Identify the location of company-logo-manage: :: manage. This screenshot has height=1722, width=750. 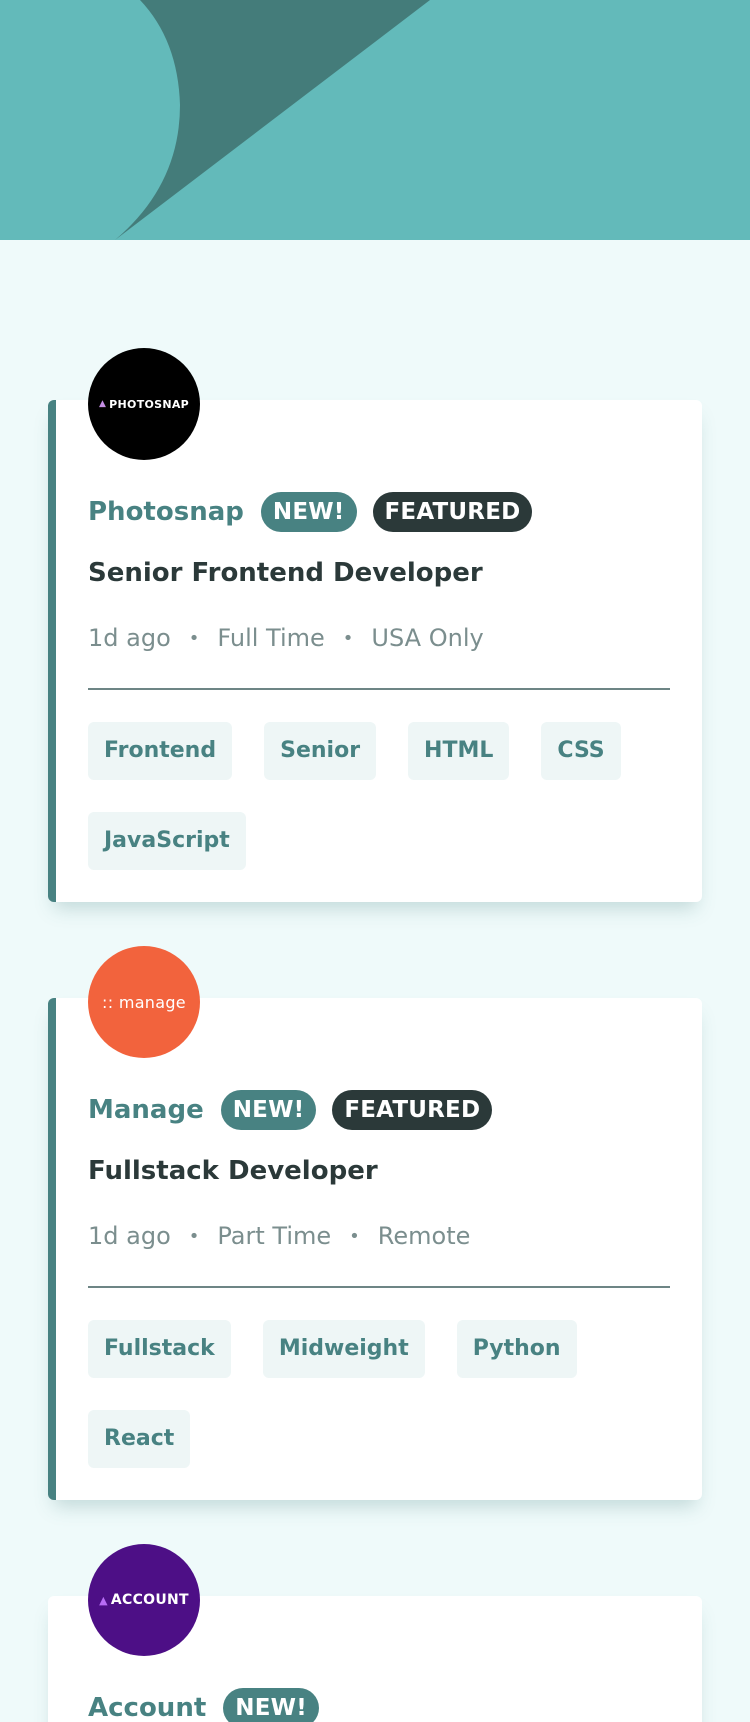
(144, 1002).